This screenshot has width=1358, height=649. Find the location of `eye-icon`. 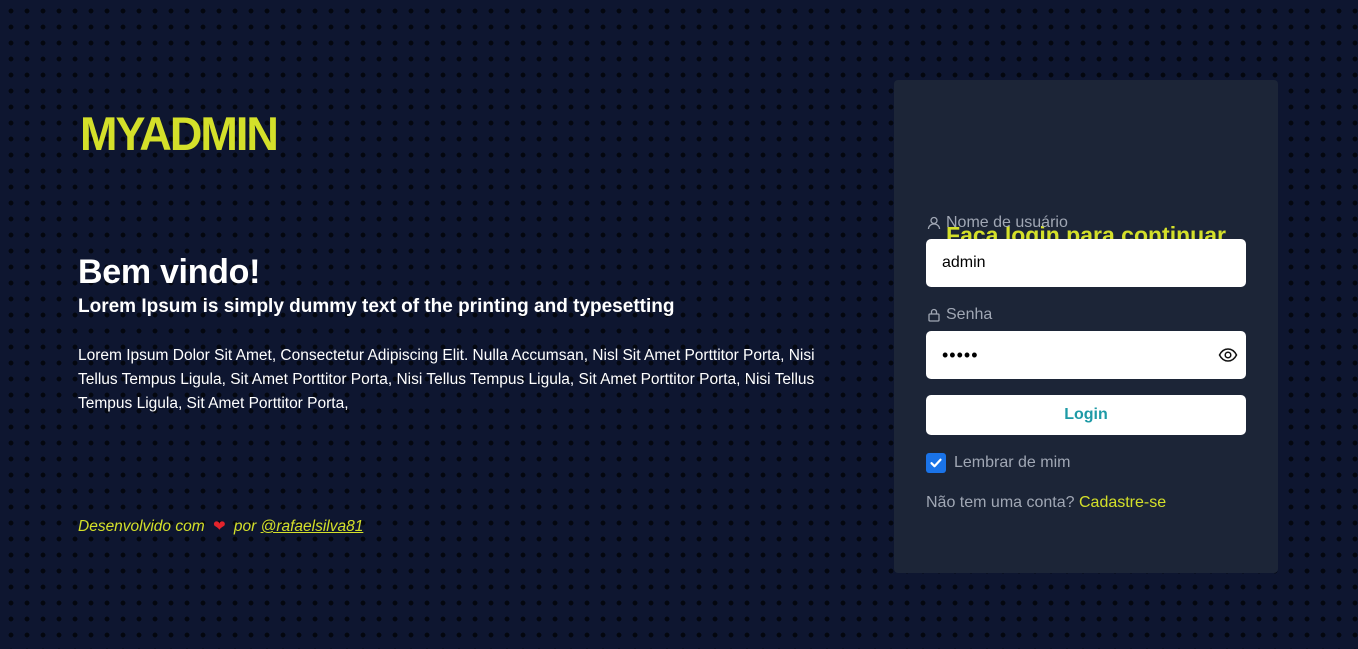

eye-icon is located at coordinates (1228, 355).